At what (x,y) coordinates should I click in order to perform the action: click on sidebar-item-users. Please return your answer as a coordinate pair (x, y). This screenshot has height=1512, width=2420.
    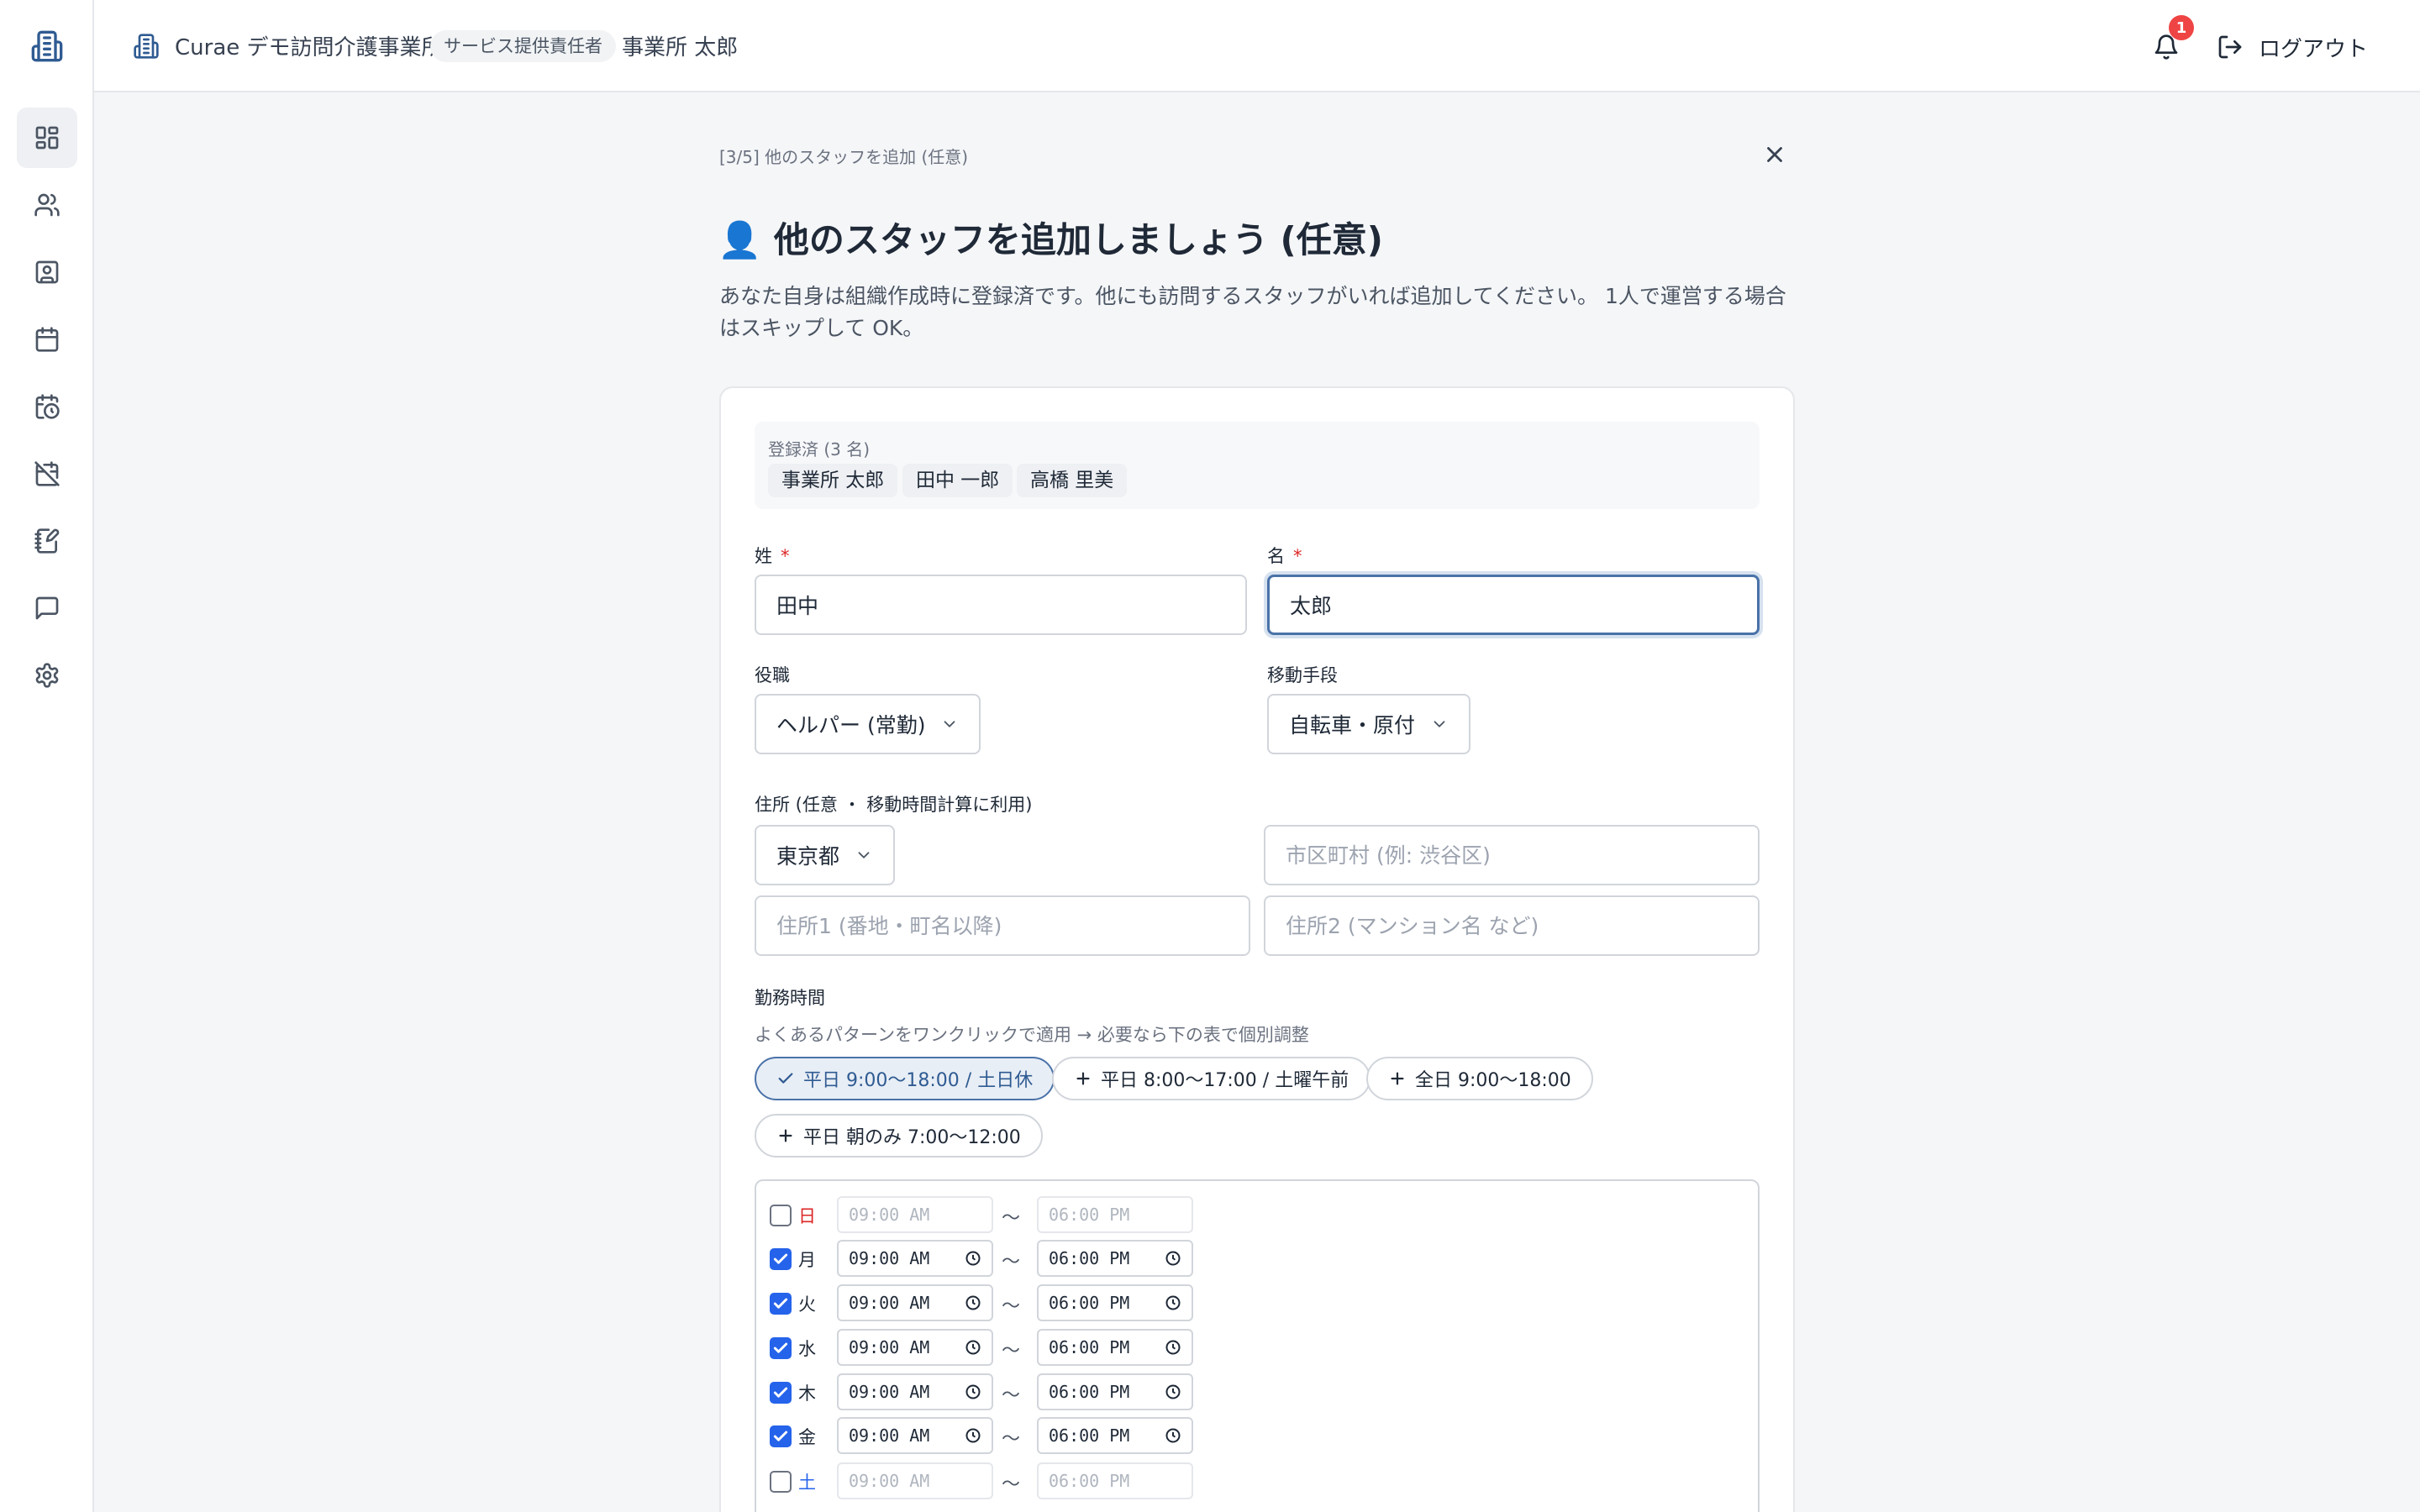
    Looking at the image, I should click on (47, 205).